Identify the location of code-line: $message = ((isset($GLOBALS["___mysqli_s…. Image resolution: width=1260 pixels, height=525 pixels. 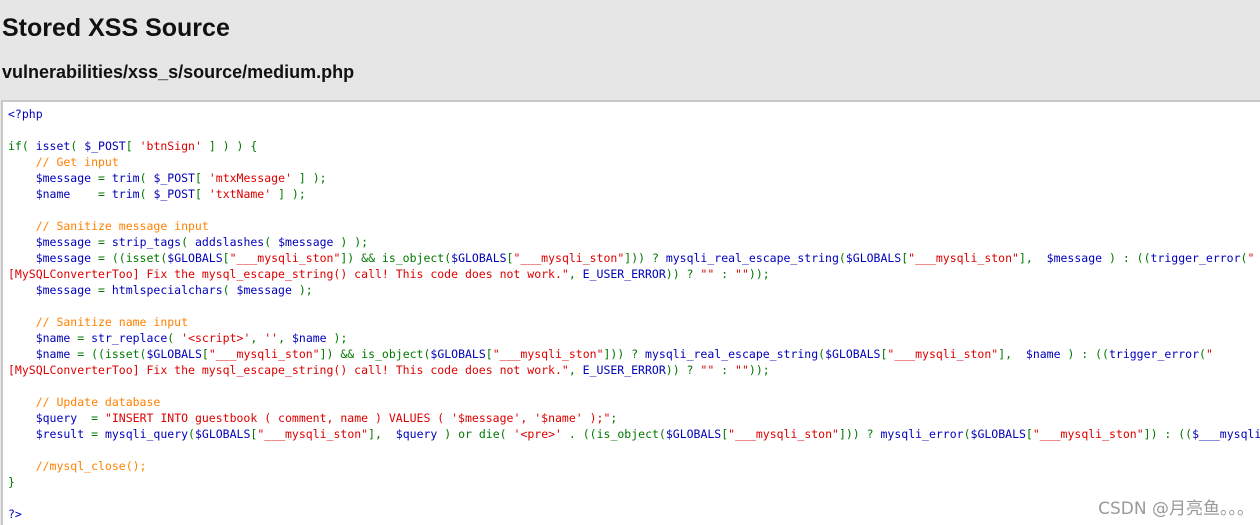
(634, 258).